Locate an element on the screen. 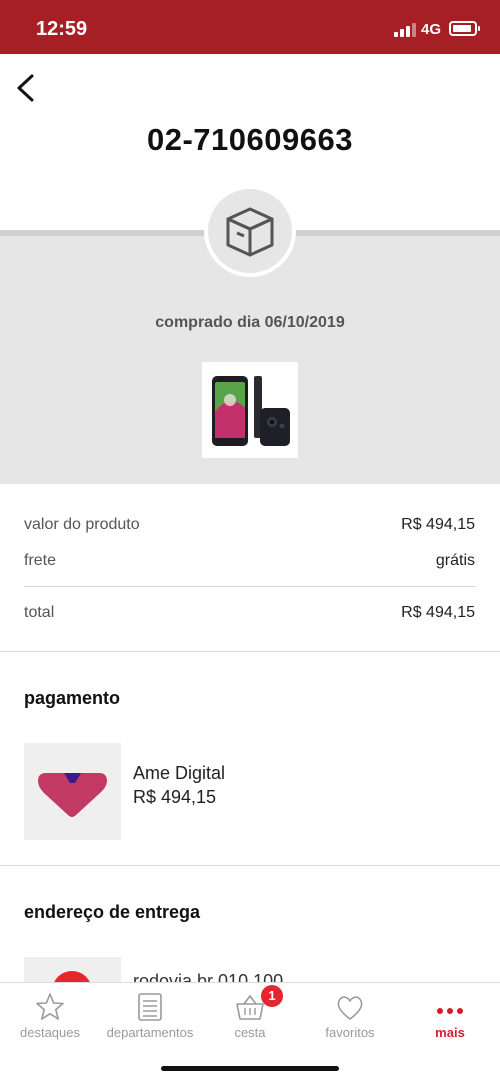 The width and height of the screenshot is (500, 1082). payment-amount: R$ 494,15 is located at coordinates (175, 797).